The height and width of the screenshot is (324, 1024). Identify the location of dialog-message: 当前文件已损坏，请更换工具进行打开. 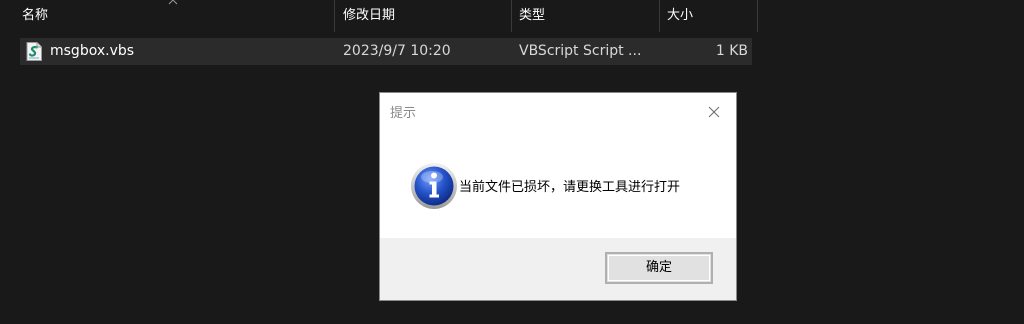
(570, 187).